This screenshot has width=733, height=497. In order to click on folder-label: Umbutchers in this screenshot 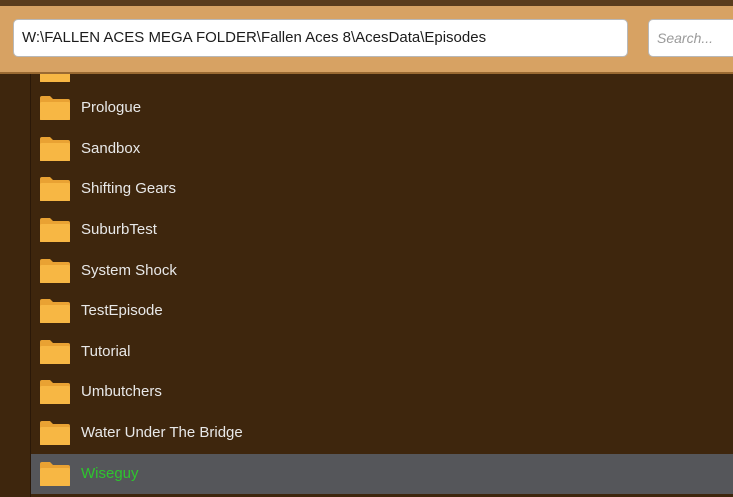, I will do `click(121, 391)`.